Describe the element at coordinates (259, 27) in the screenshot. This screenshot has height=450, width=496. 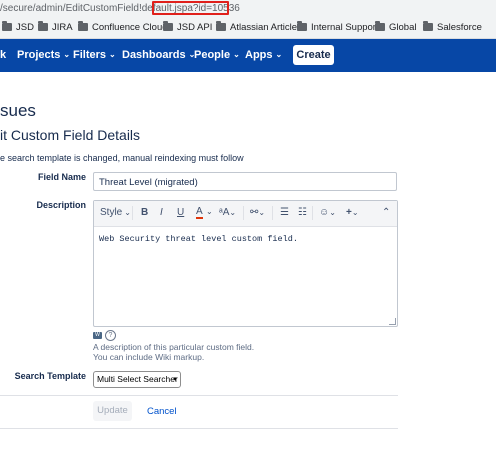
I see `bookmark-atlassian-articles: Atlassian Articles` at that location.